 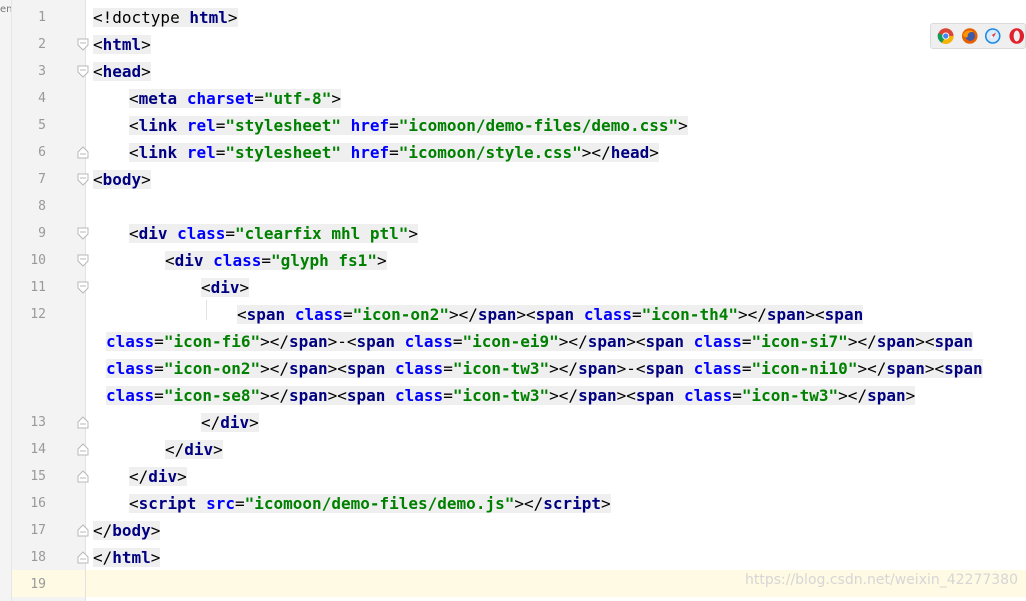 I want to click on firefox-icon, so click(x=970, y=36).